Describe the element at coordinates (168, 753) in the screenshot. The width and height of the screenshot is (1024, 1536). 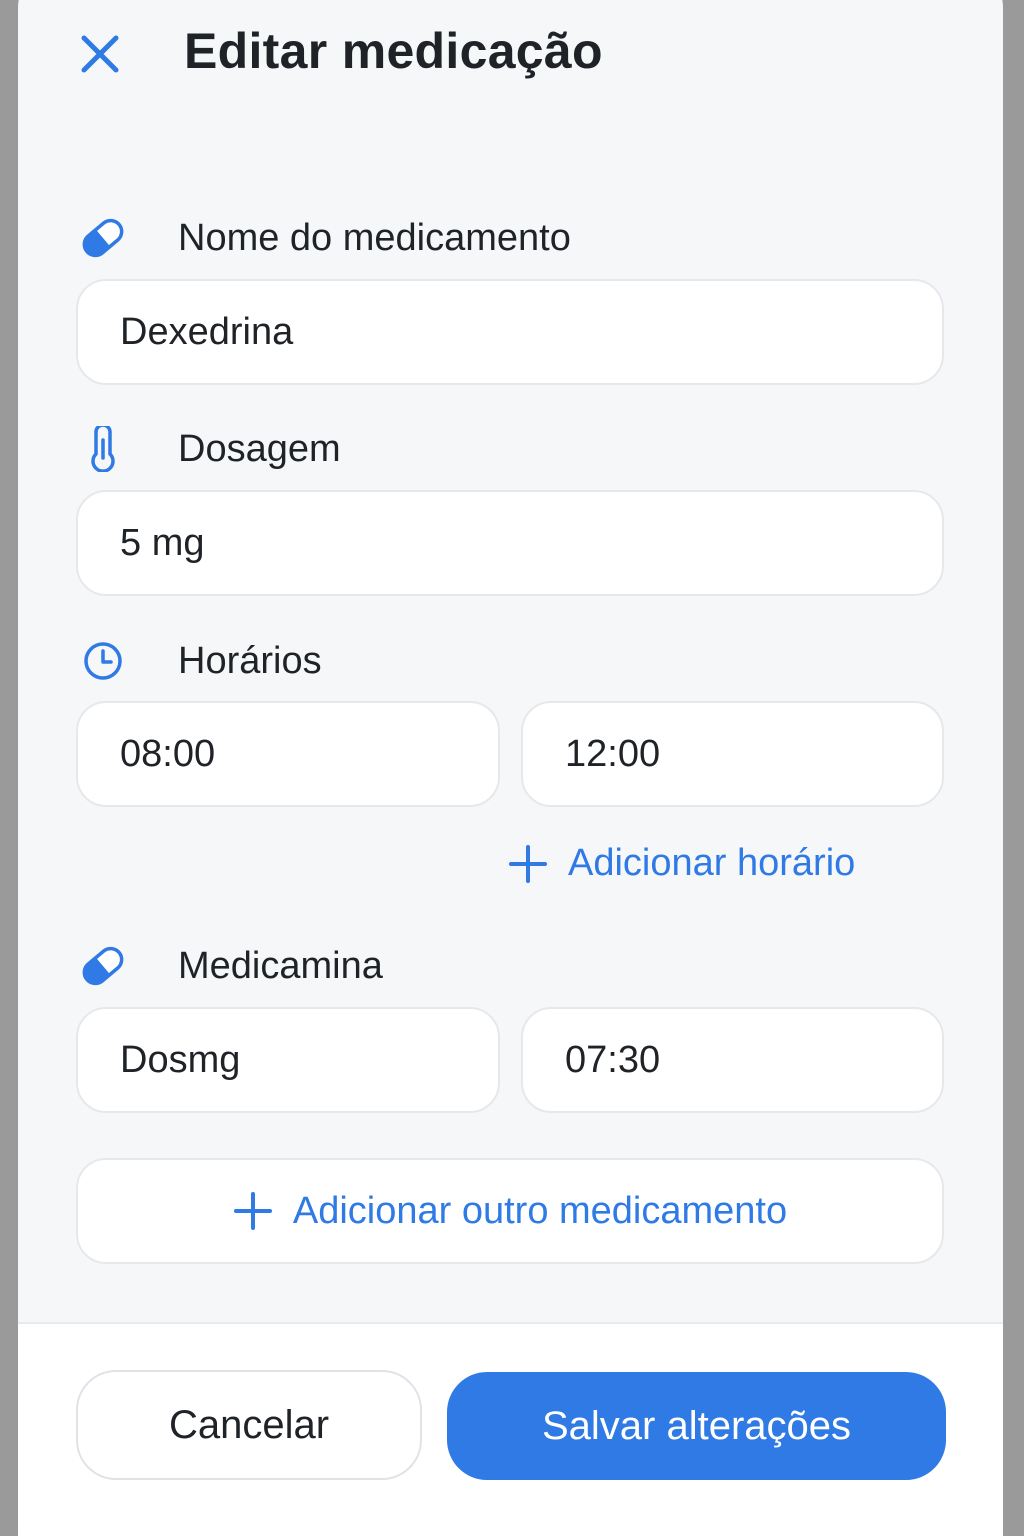
I see `time-value-1: 08:00` at that location.